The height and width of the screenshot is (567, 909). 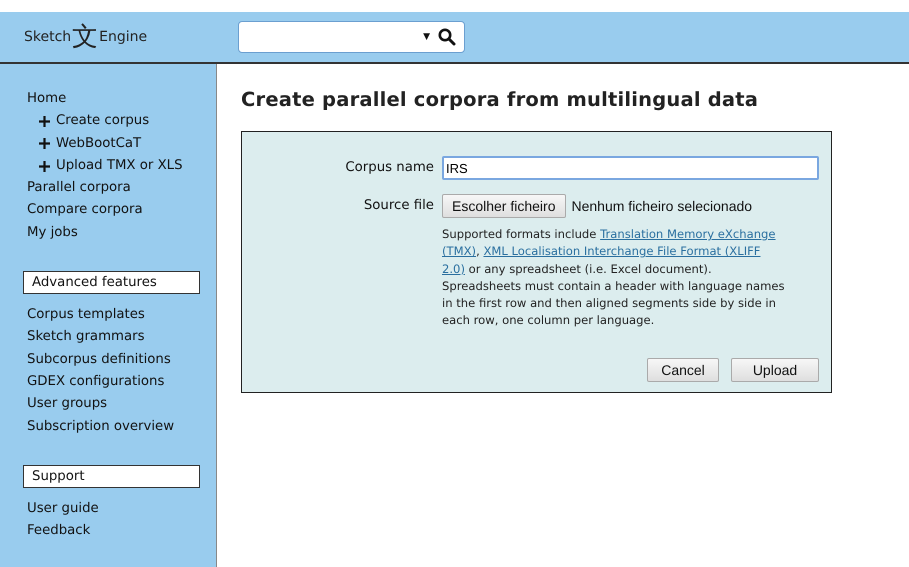 What do you see at coordinates (113, 99) in the screenshot?
I see `sidebar-link: Home` at bounding box center [113, 99].